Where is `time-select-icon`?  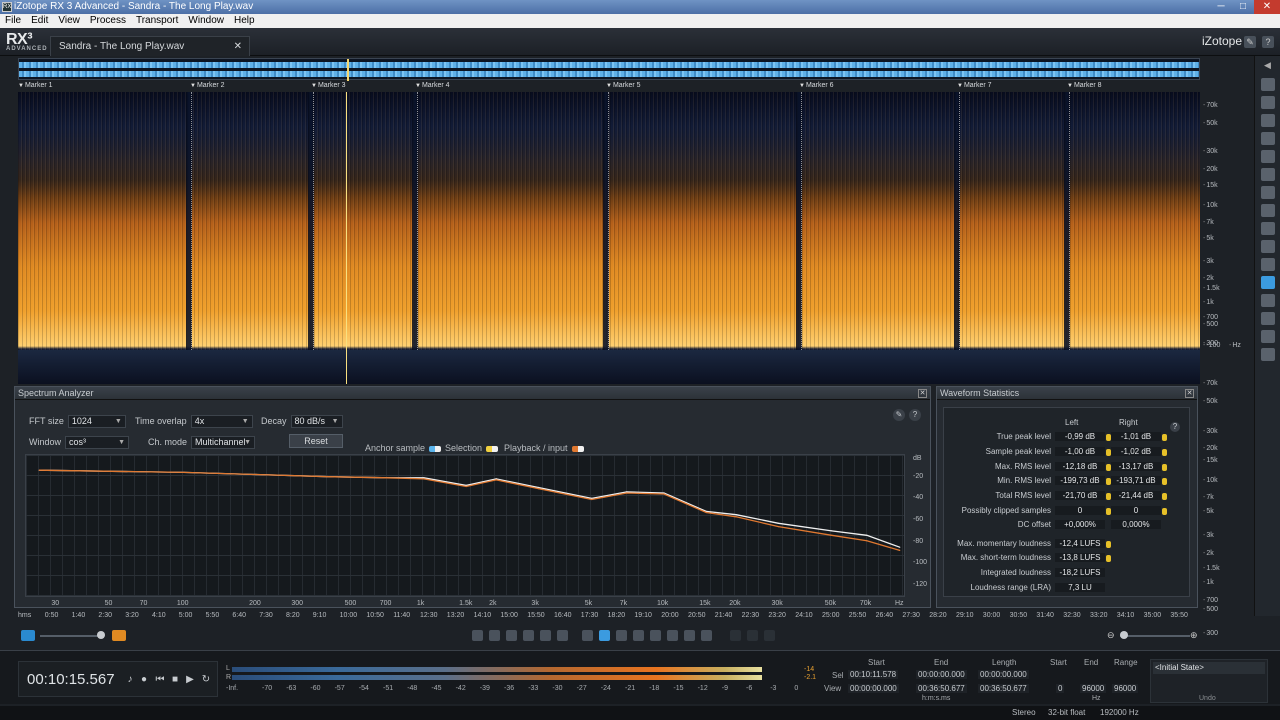
time-select-icon is located at coordinates (587, 635).